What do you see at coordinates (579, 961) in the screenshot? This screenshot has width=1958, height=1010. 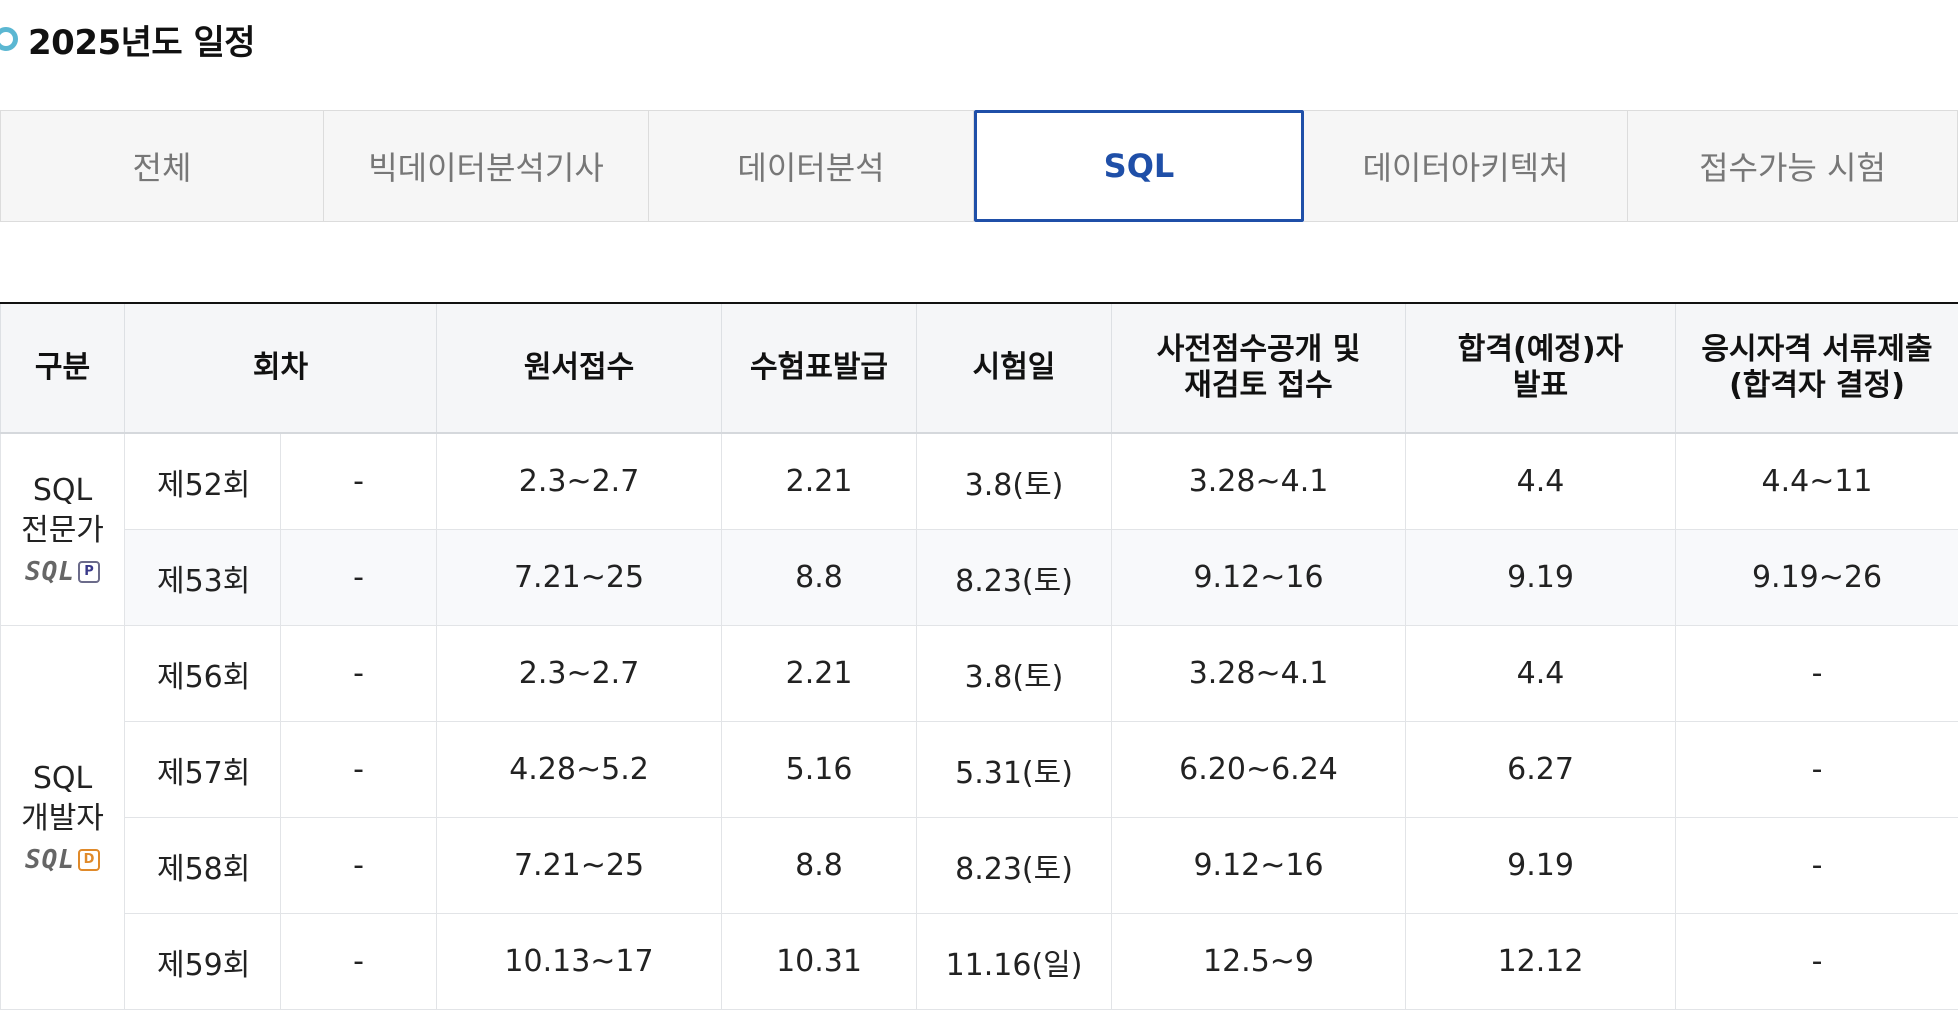 I see `application-cell: 10.13~17` at bounding box center [579, 961].